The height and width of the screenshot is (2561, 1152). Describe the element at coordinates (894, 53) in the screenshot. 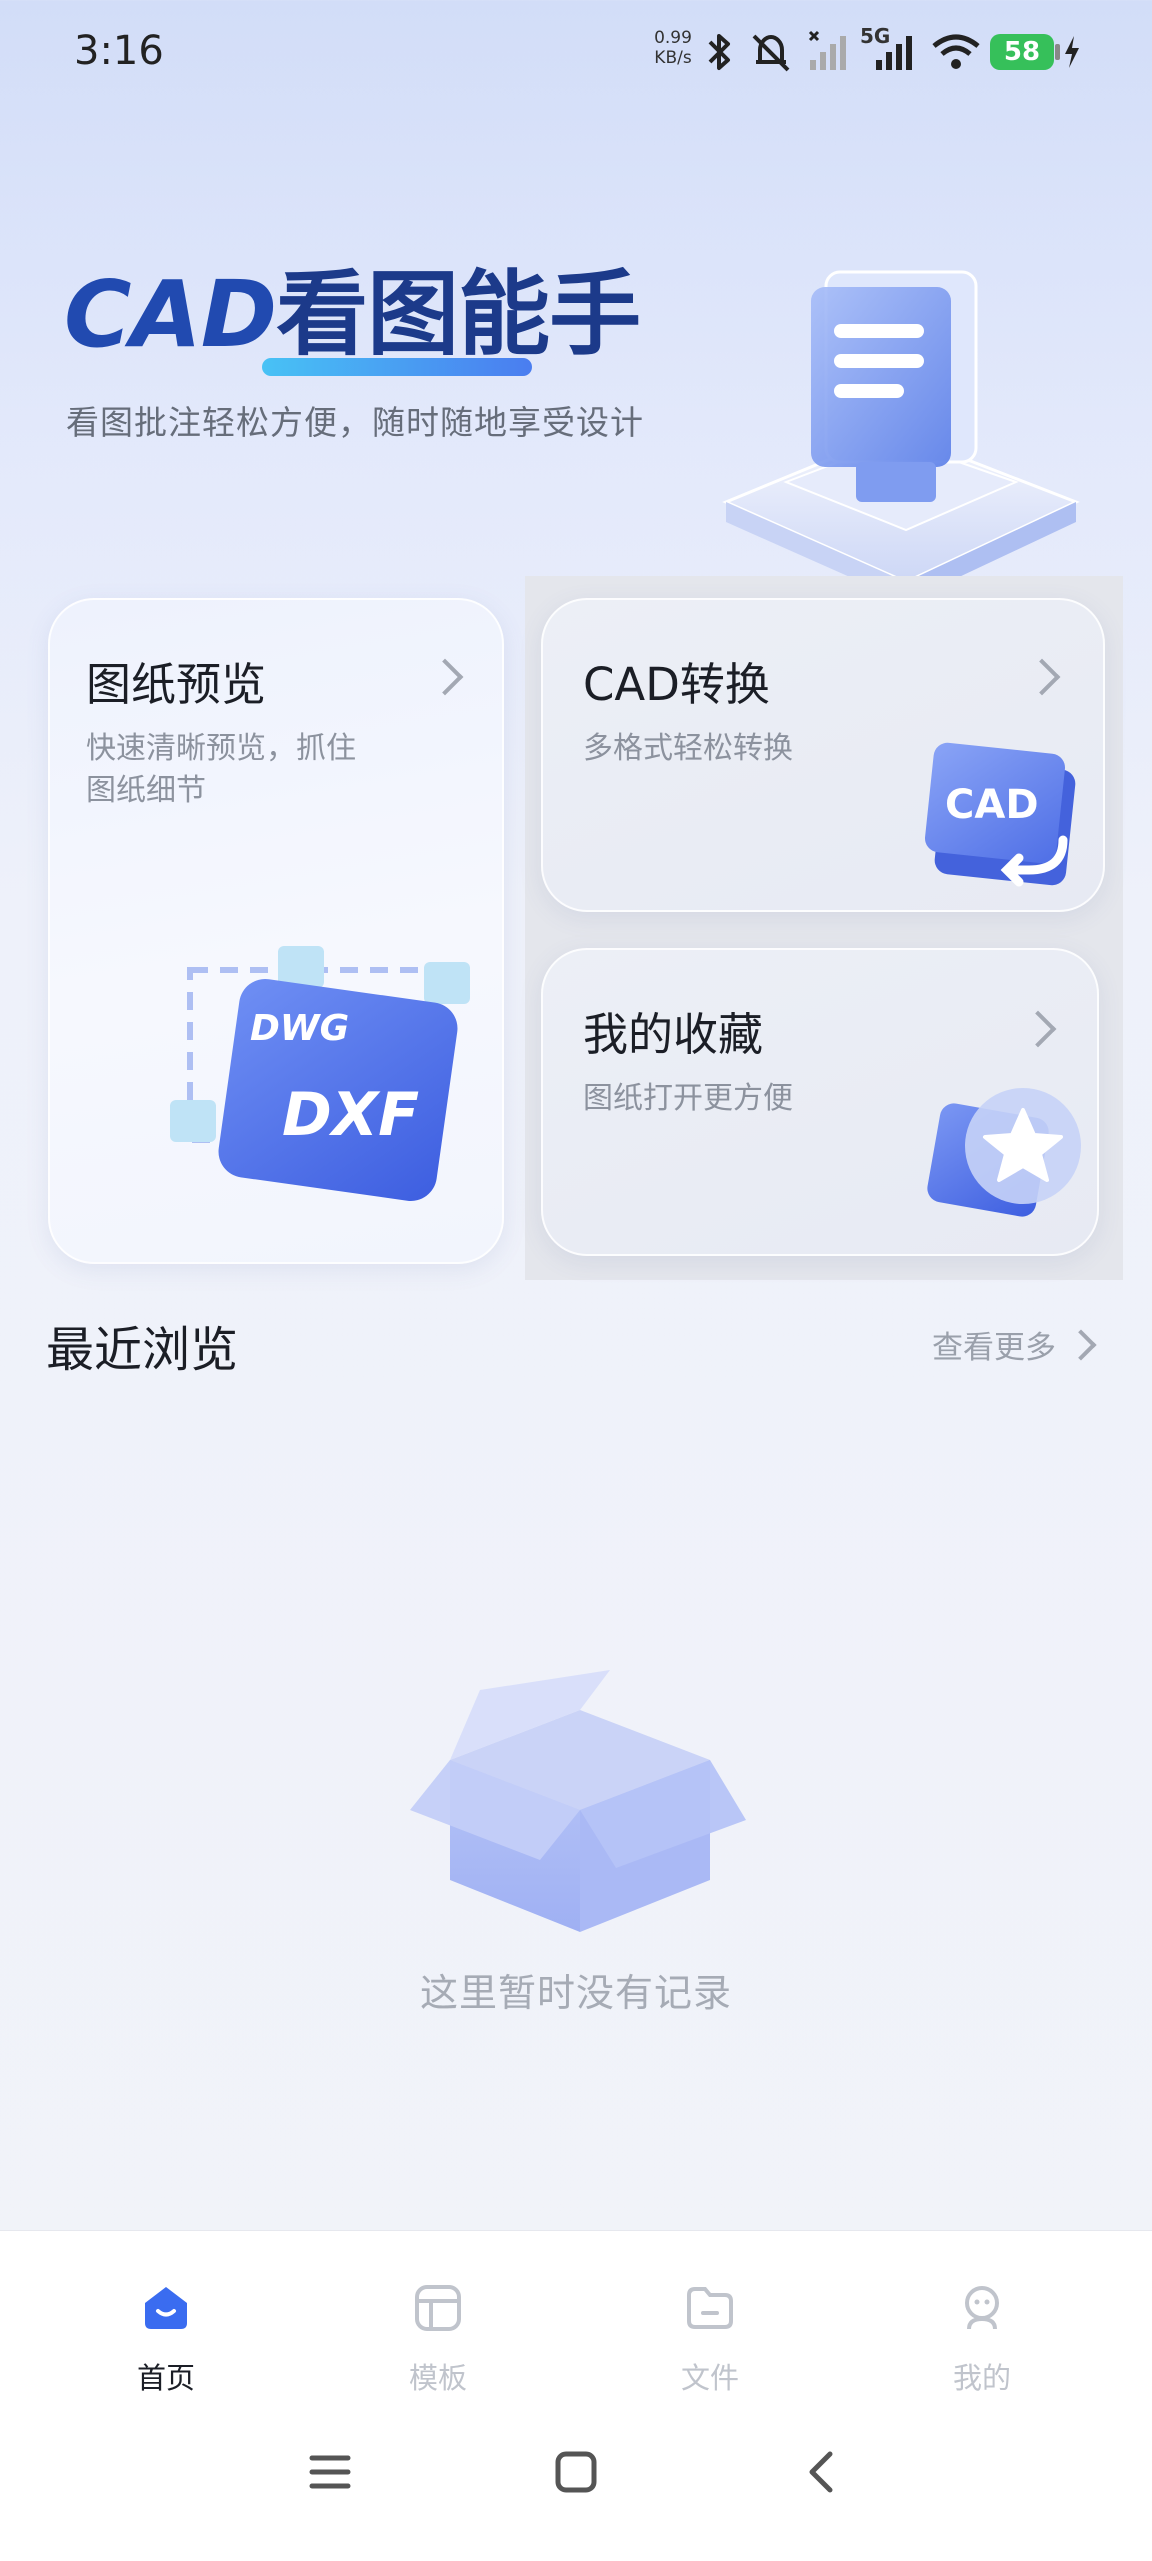

I see `signal-5g-icon` at that location.